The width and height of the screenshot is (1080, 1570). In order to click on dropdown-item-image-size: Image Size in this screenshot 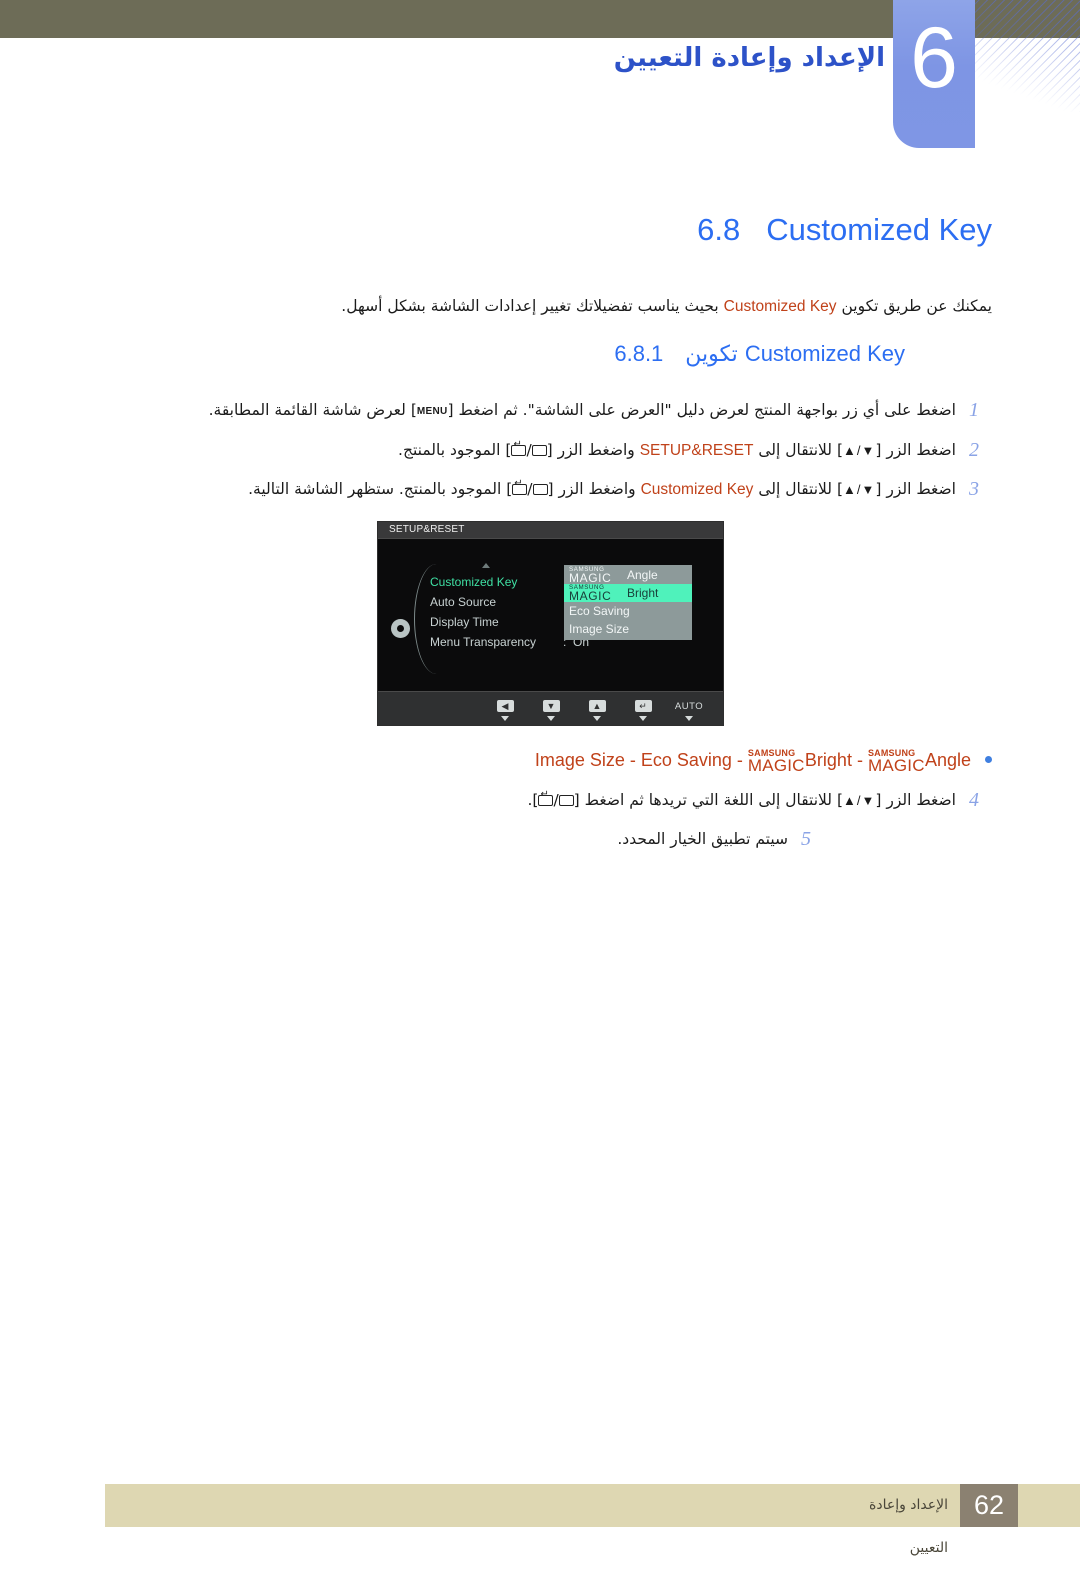, I will do `click(628, 629)`.